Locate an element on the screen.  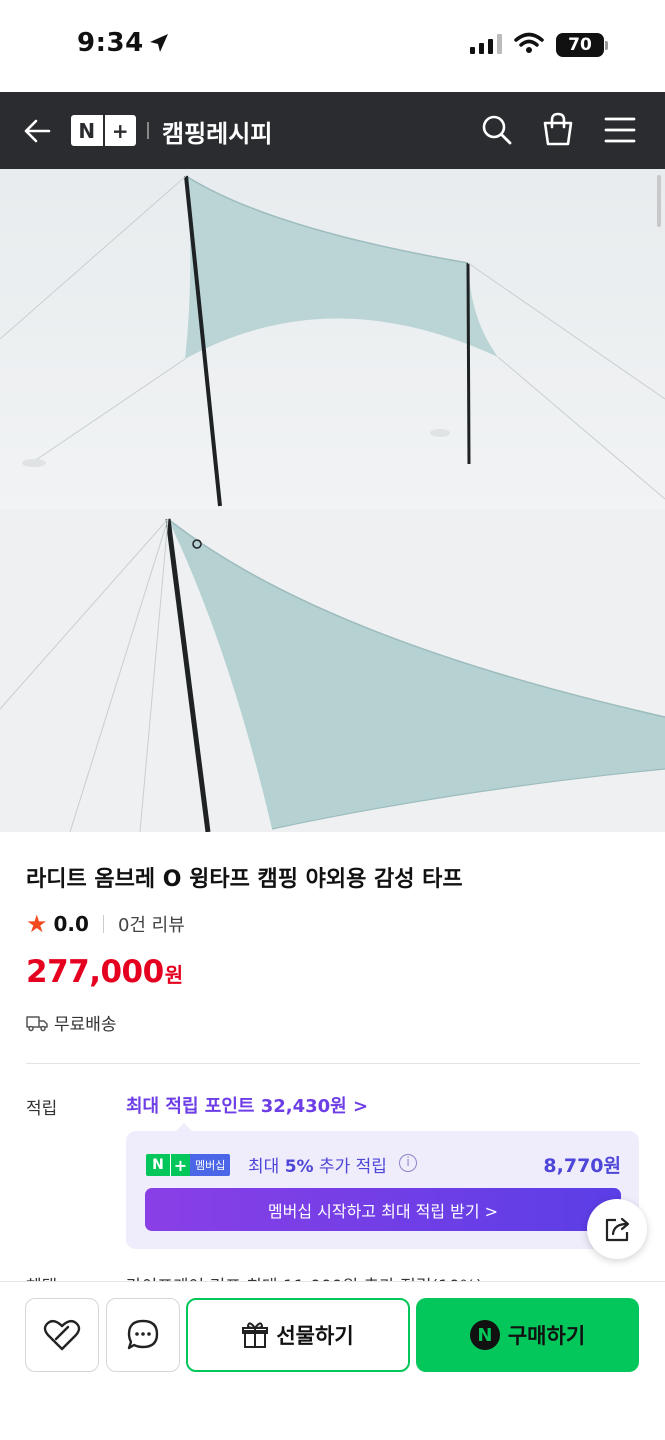
gift-label: 선물하기 is located at coordinates (315, 1336).